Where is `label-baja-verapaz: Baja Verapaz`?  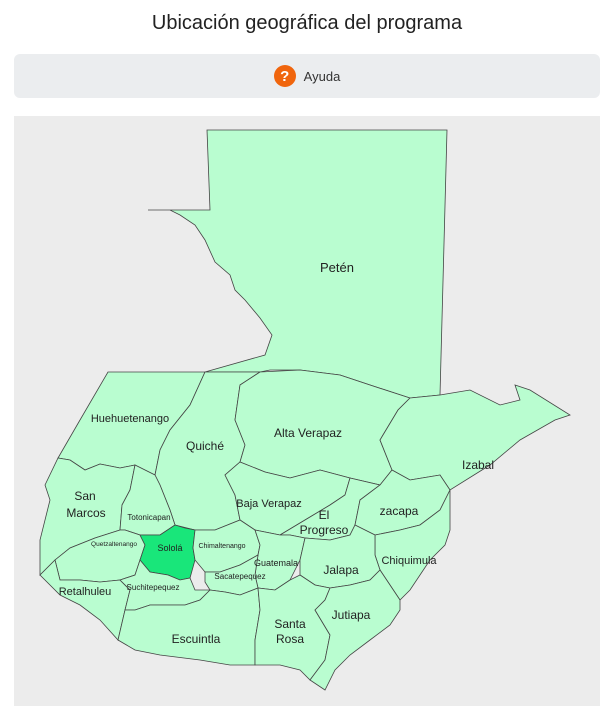 label-baja-verapaz: Baja Verapaz is located at coordinates (268, 504).